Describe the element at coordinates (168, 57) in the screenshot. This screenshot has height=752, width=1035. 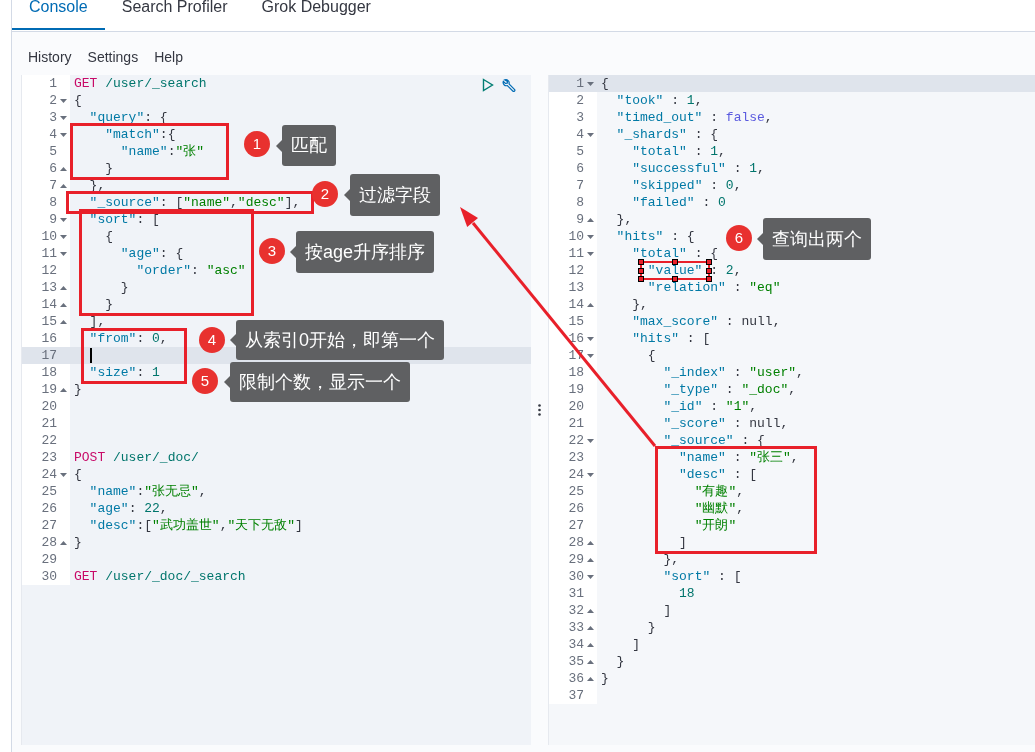
I see `menu-item: Help` at that location.